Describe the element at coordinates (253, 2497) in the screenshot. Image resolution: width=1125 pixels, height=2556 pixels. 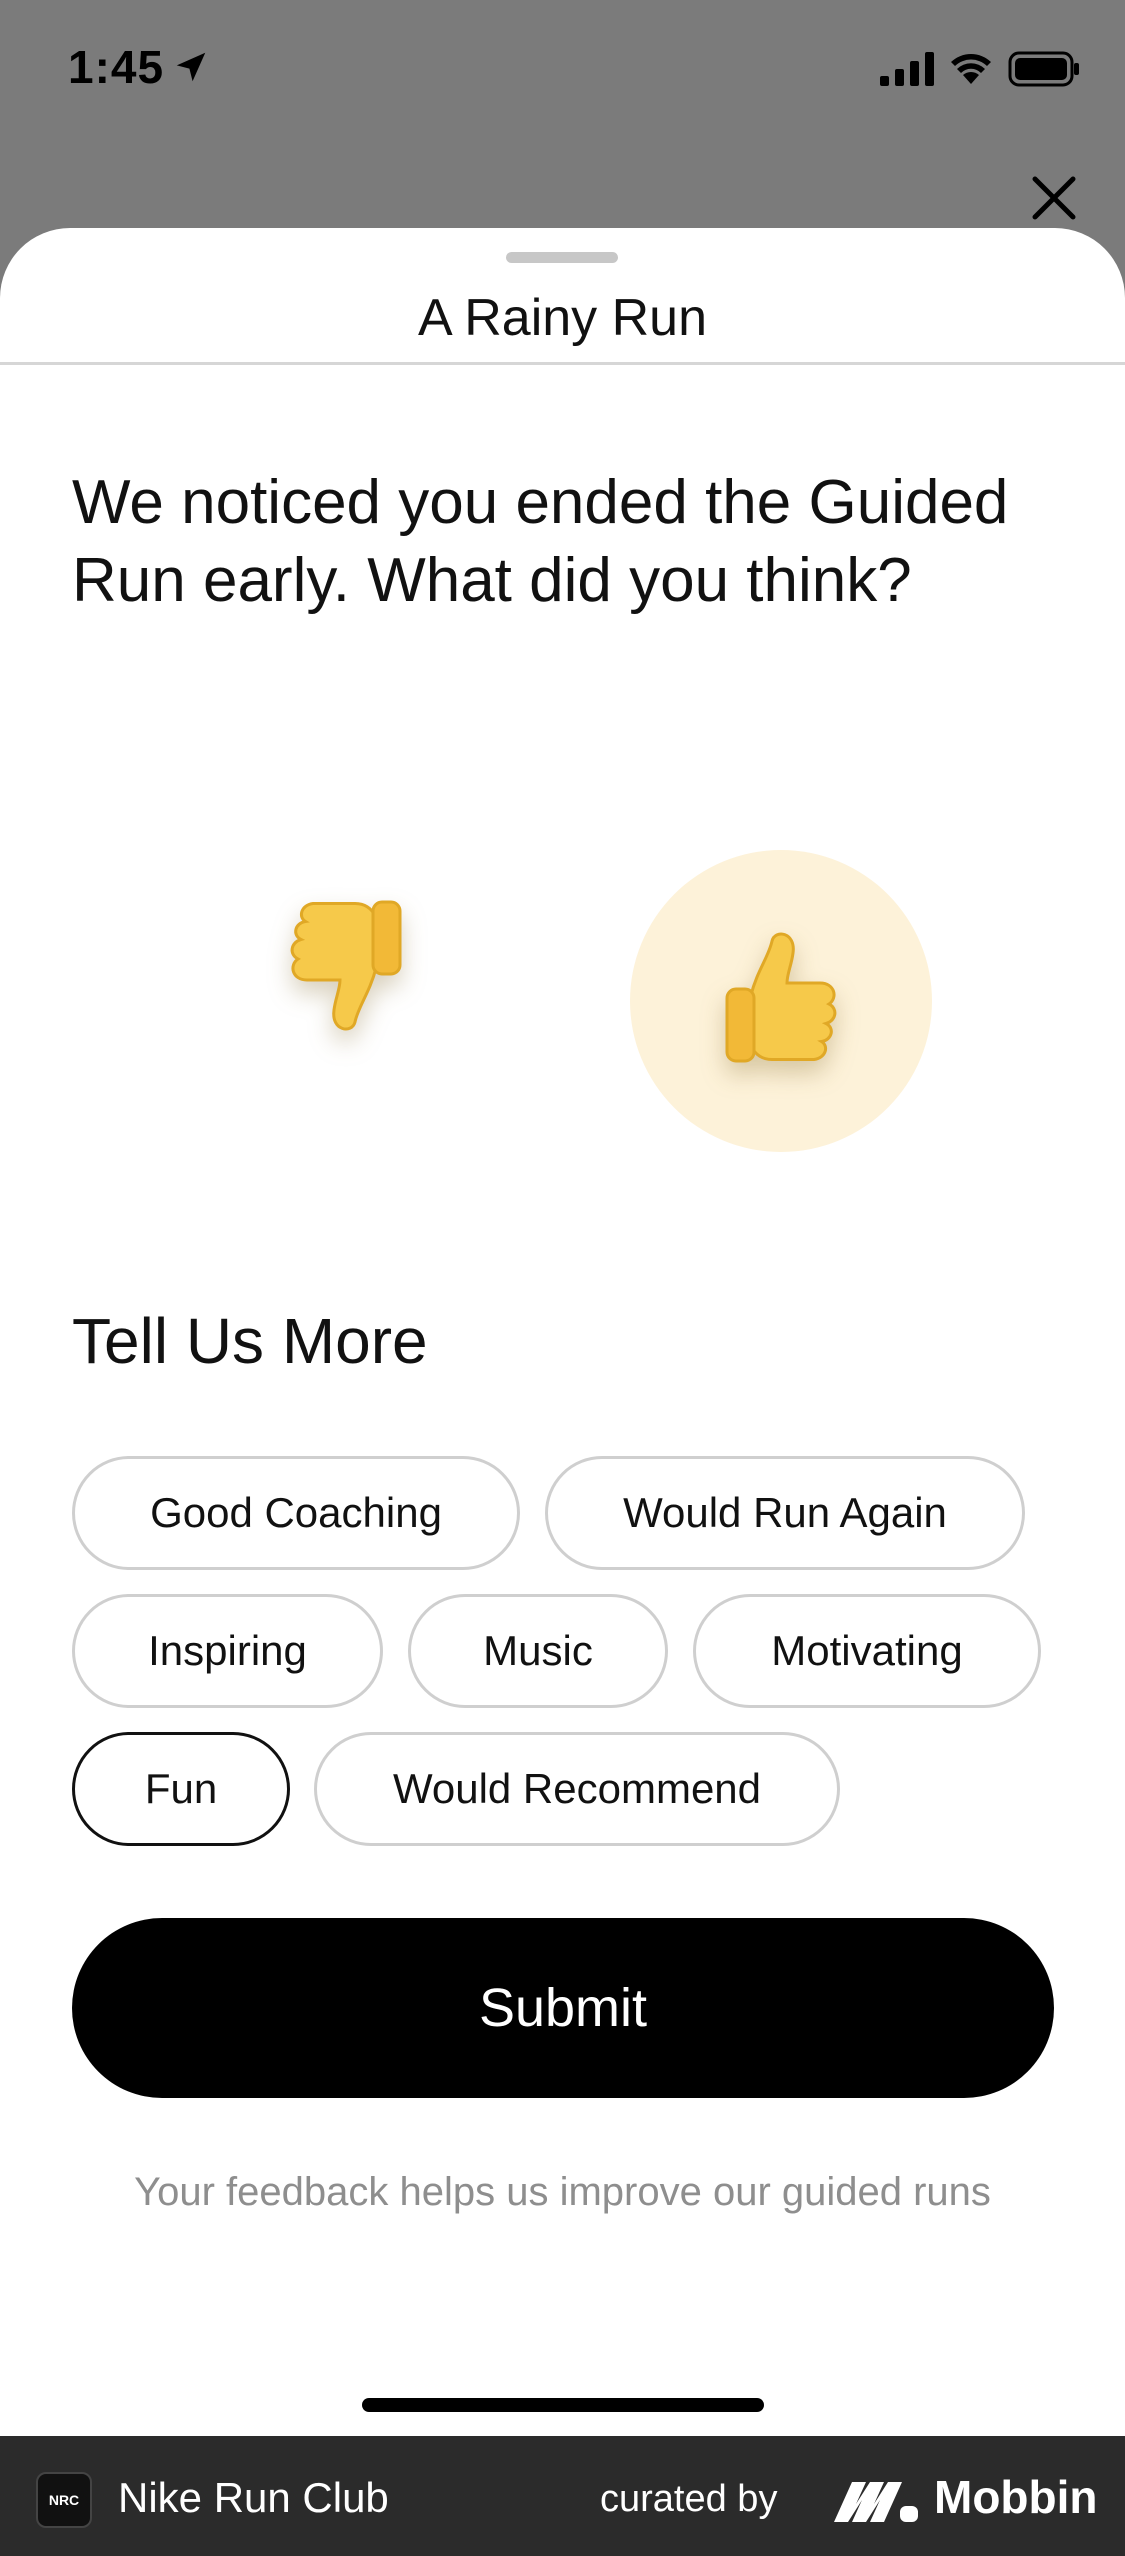
I see `app-name: Nike Run Club` at that location.